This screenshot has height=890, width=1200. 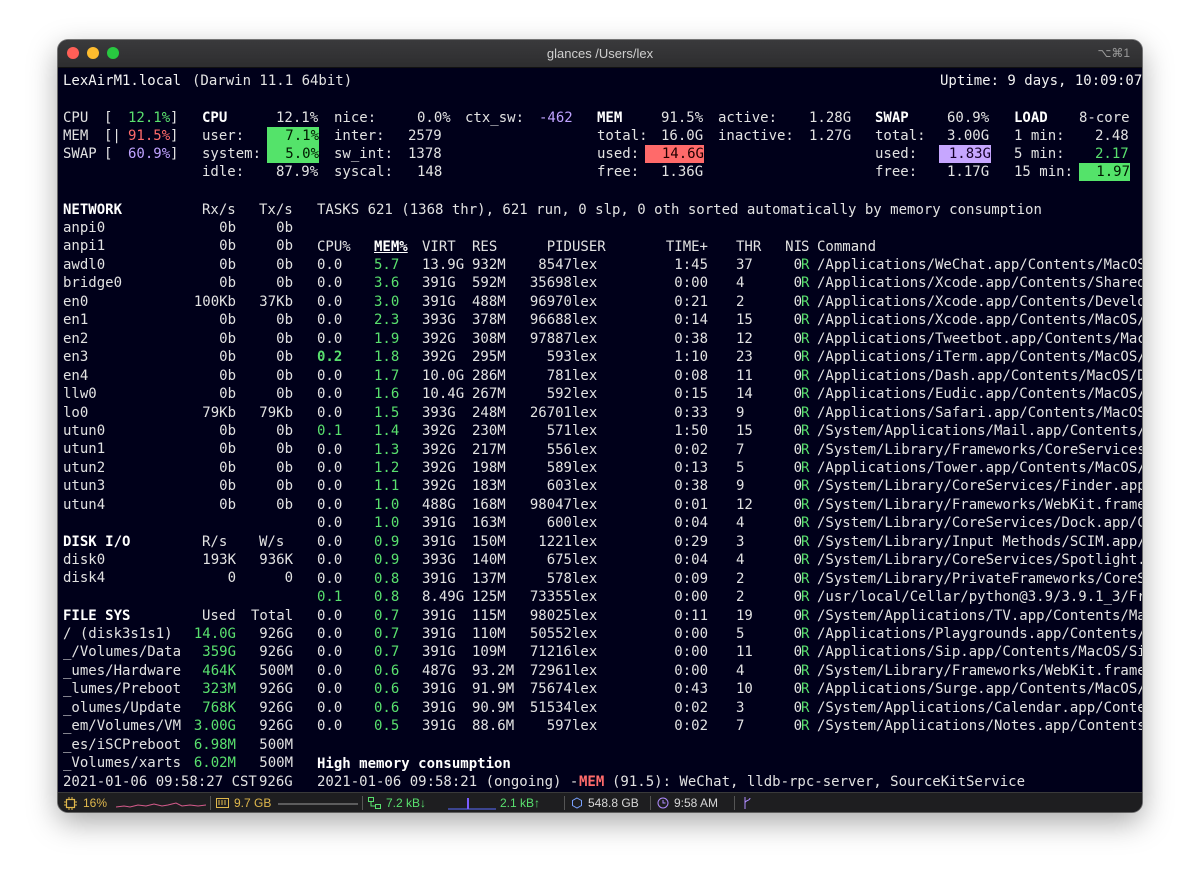 What do you see at coordinates (559, 486) in the screenshot?
I see `process-pid: 603` at bounding box center [559, 486].